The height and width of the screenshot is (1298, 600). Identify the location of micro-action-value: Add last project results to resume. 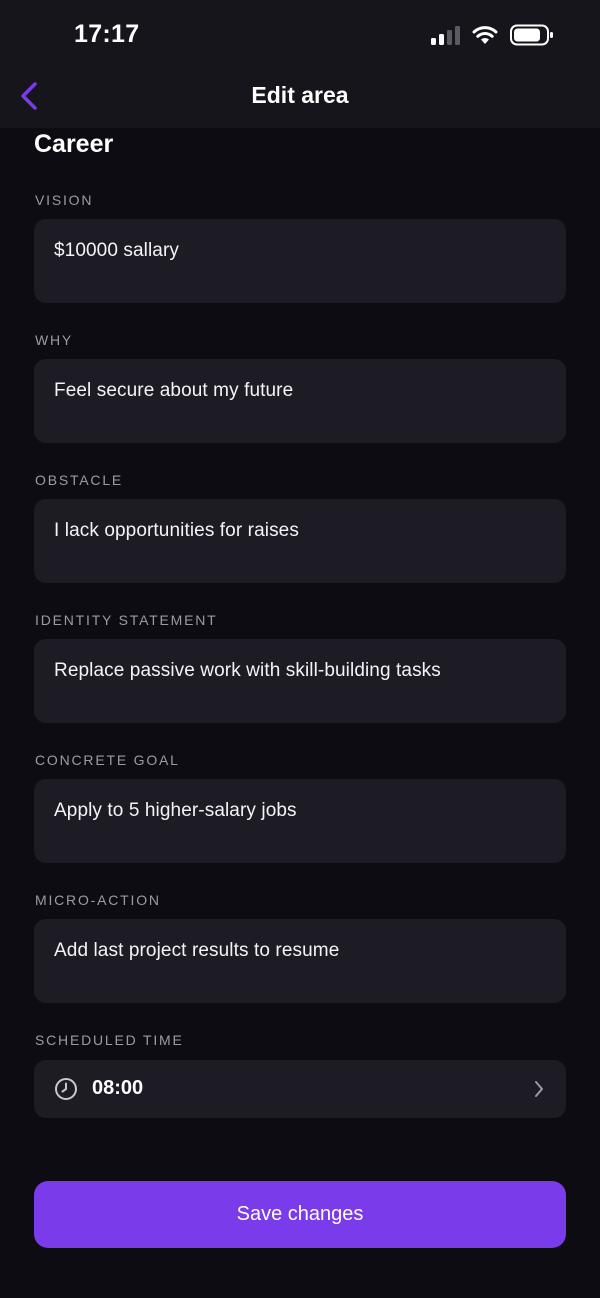
(197, 950).